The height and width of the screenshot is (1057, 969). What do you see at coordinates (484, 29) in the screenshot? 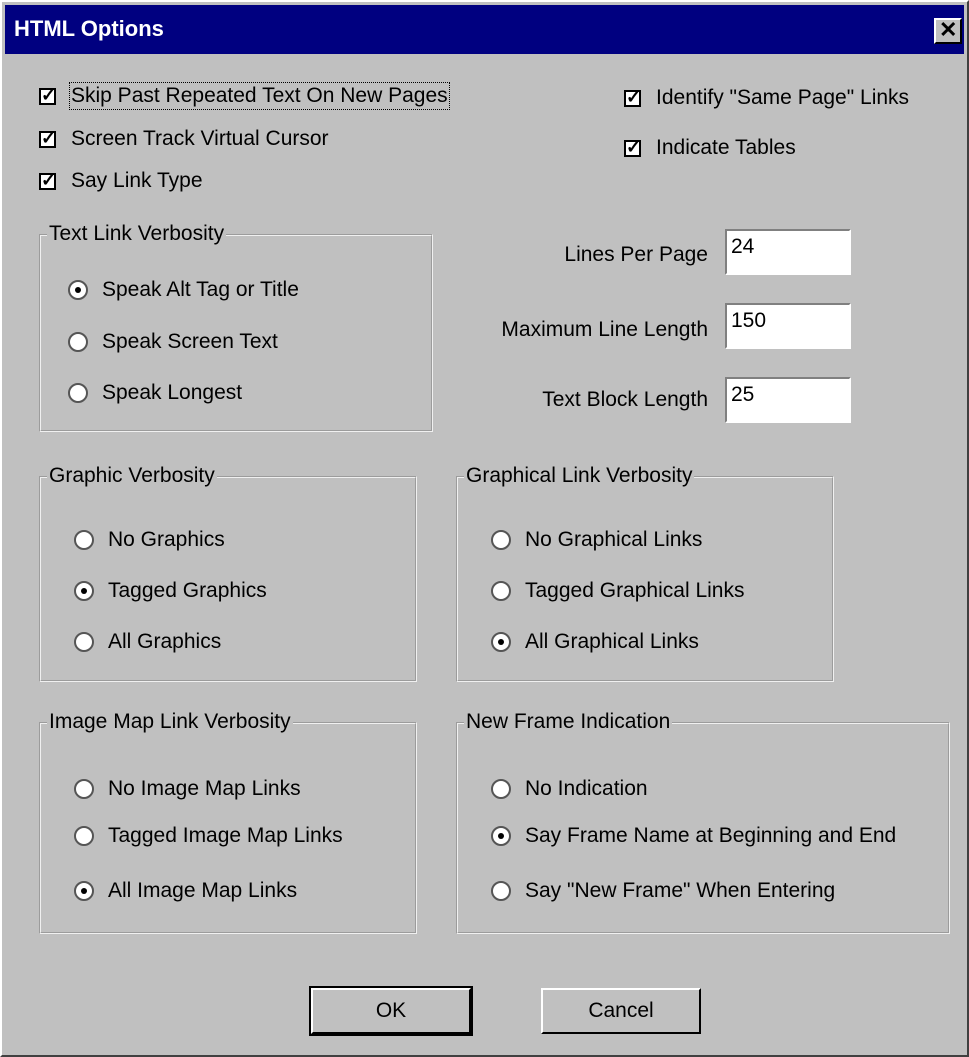
I see `title-bar: HTML Options ✕` at bounding box center [484, 29].